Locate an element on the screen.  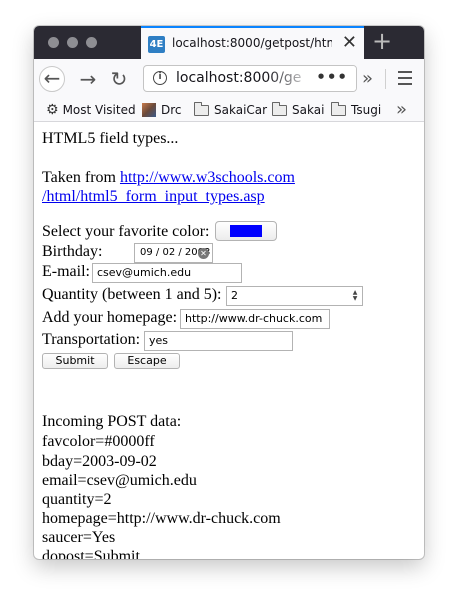
homepage-label: Add your homepage: is located at coordinates (110, 317).